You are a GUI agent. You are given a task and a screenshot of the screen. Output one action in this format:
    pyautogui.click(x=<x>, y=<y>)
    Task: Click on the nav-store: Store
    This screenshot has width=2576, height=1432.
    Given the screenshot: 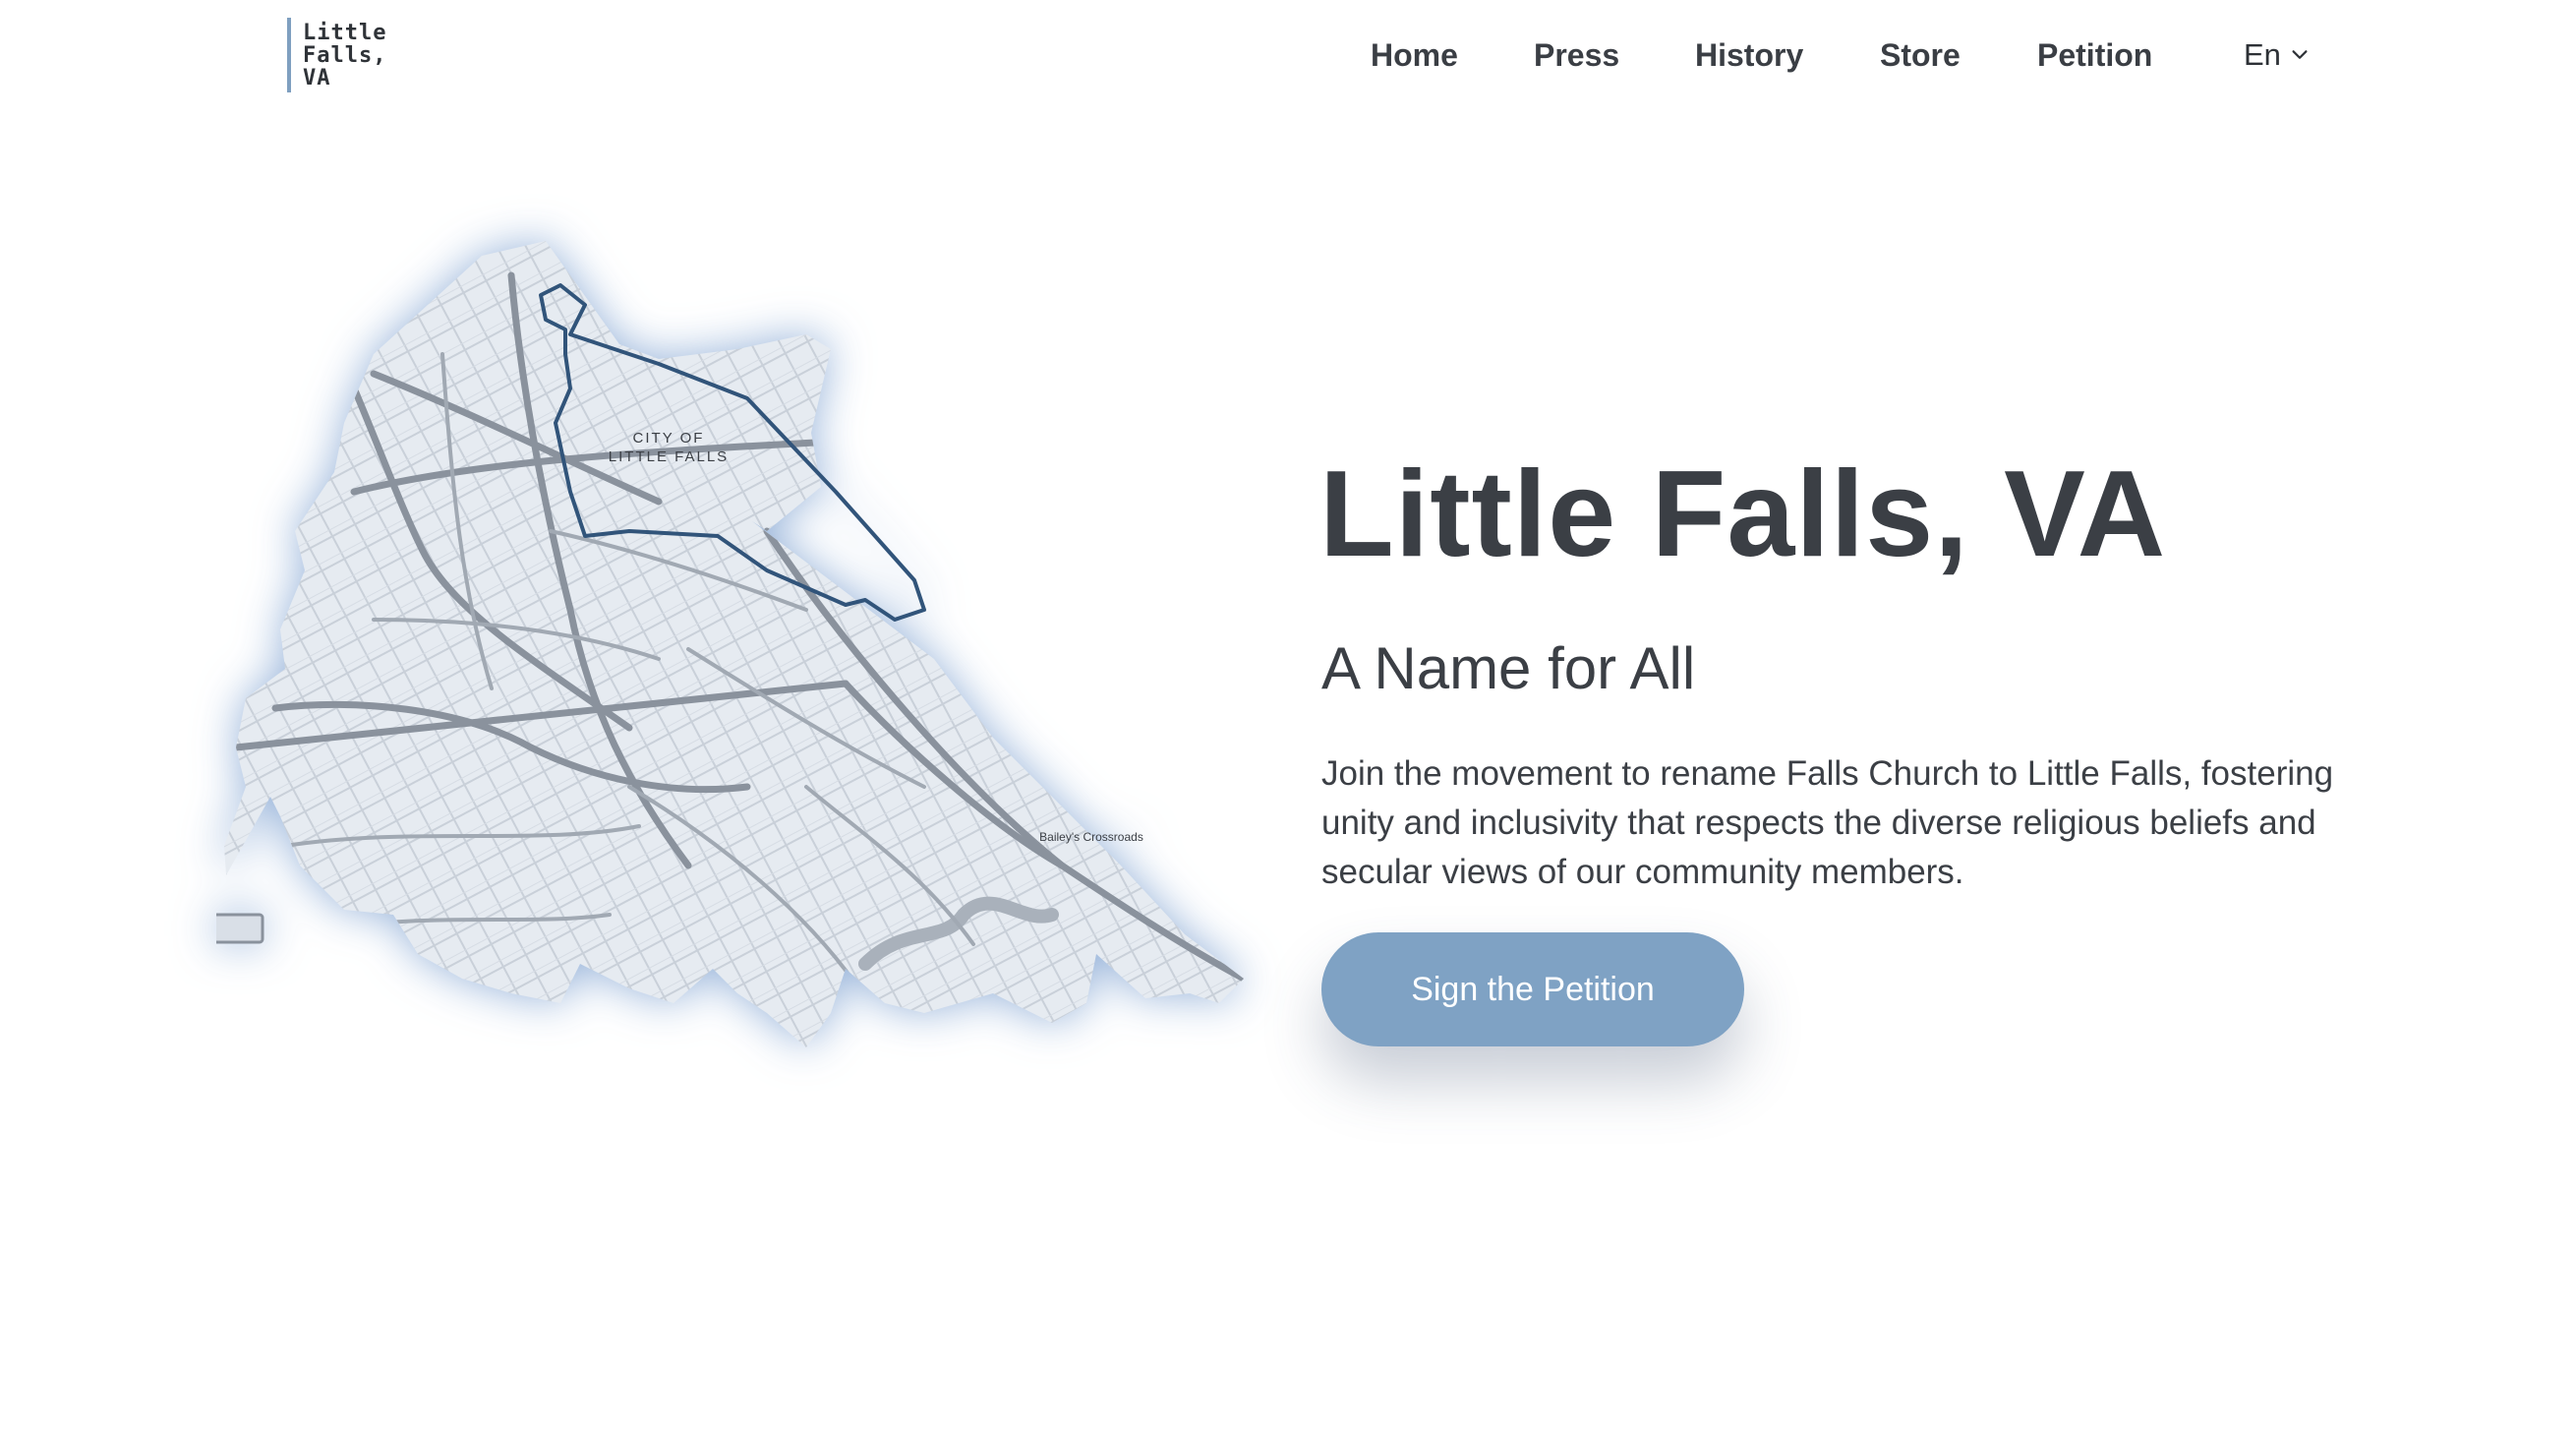 What is the action you would take?
    pyautogui.click(x=1920, y=55)
    